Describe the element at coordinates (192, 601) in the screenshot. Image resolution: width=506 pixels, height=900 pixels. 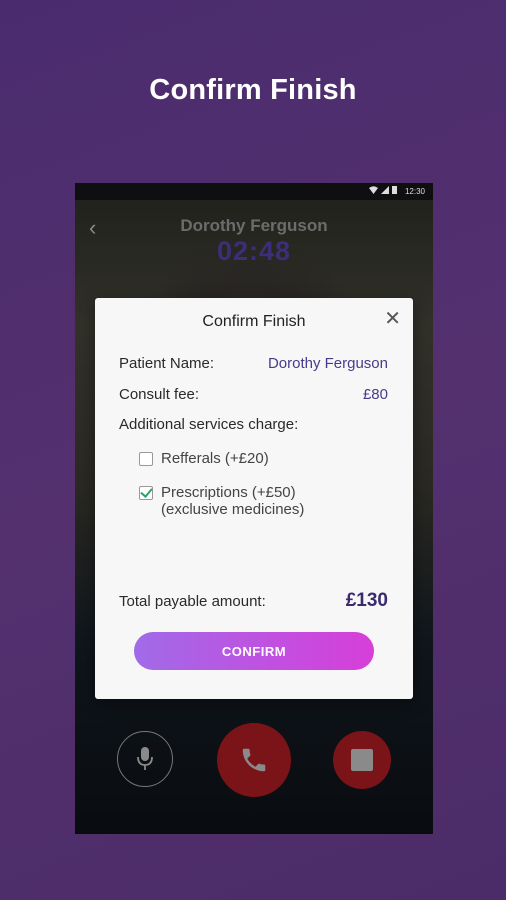
I see `total-label: Total payable amount:` at that location.